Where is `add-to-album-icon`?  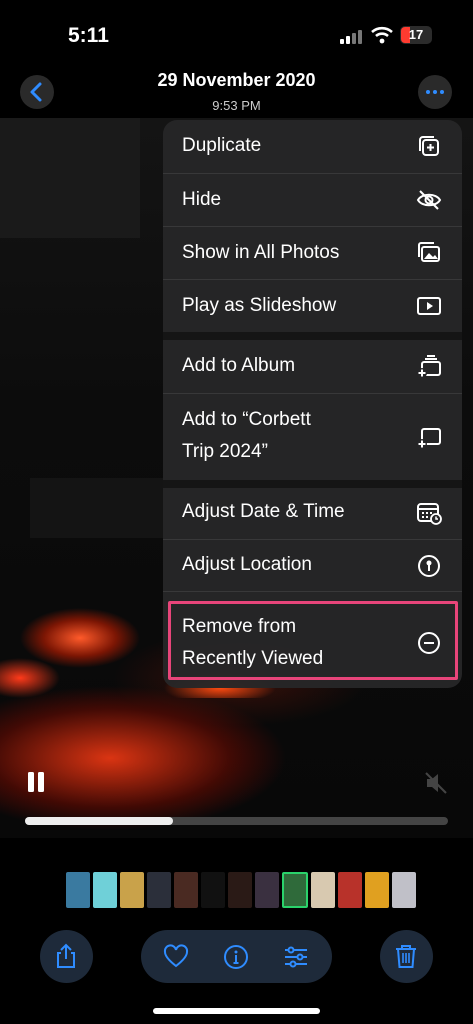
add-to-album-icon is located at coordinates (429, 438).